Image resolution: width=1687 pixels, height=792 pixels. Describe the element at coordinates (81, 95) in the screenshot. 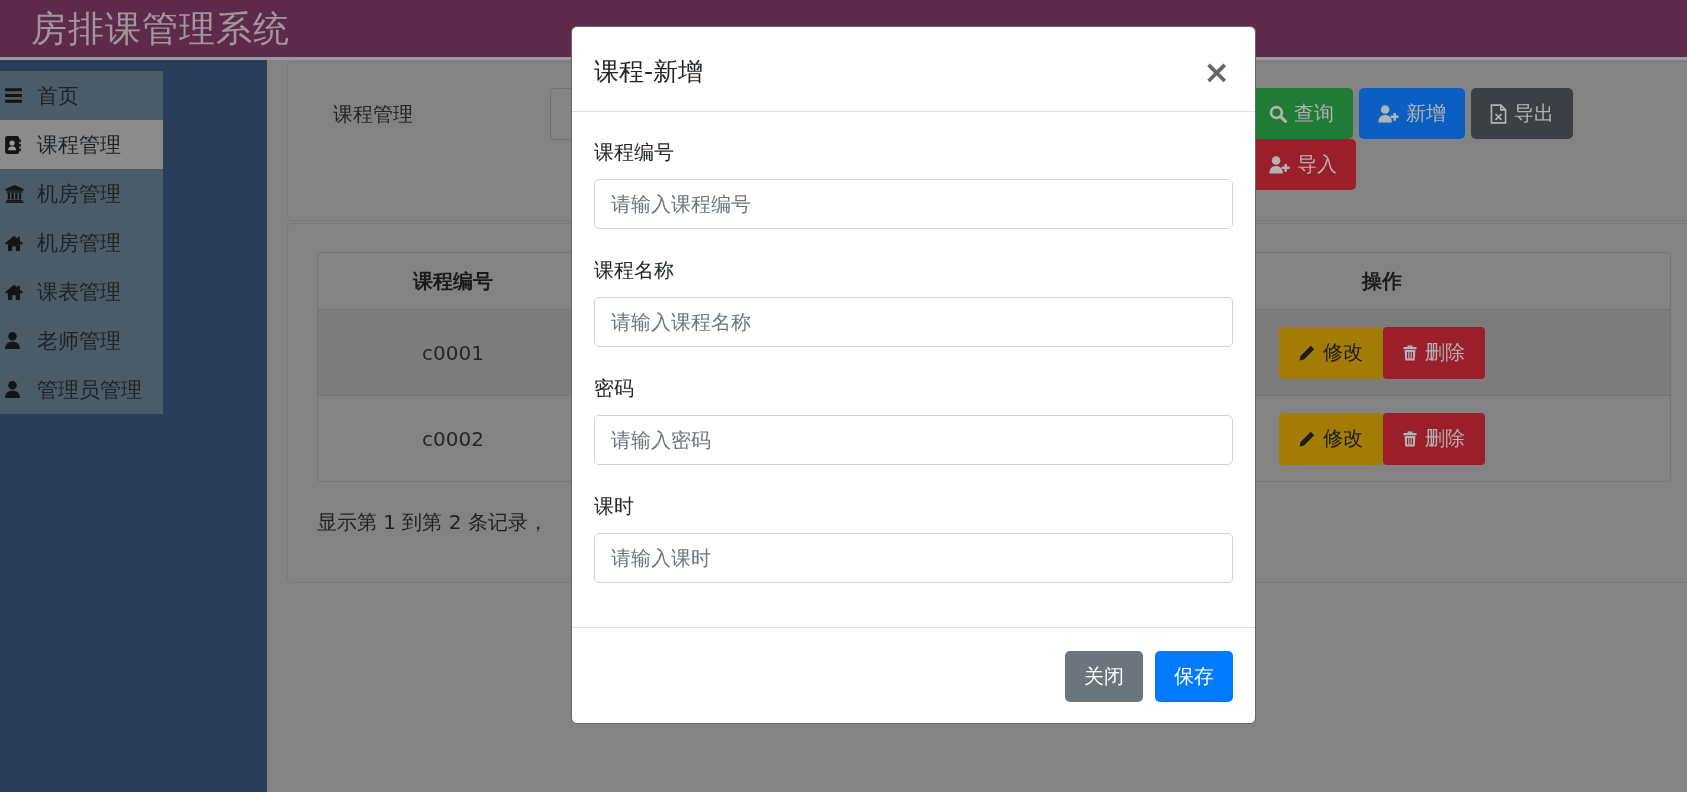

I see `sidebar-item: 首页` at that location.